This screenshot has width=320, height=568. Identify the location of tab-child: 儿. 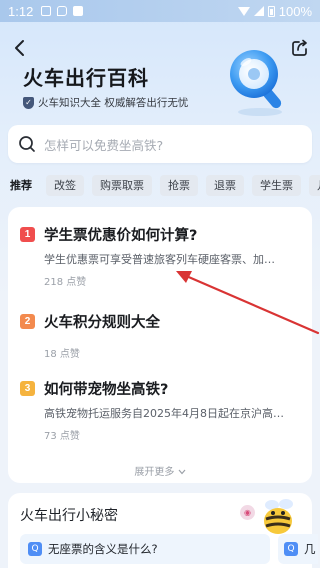
(314, 185).